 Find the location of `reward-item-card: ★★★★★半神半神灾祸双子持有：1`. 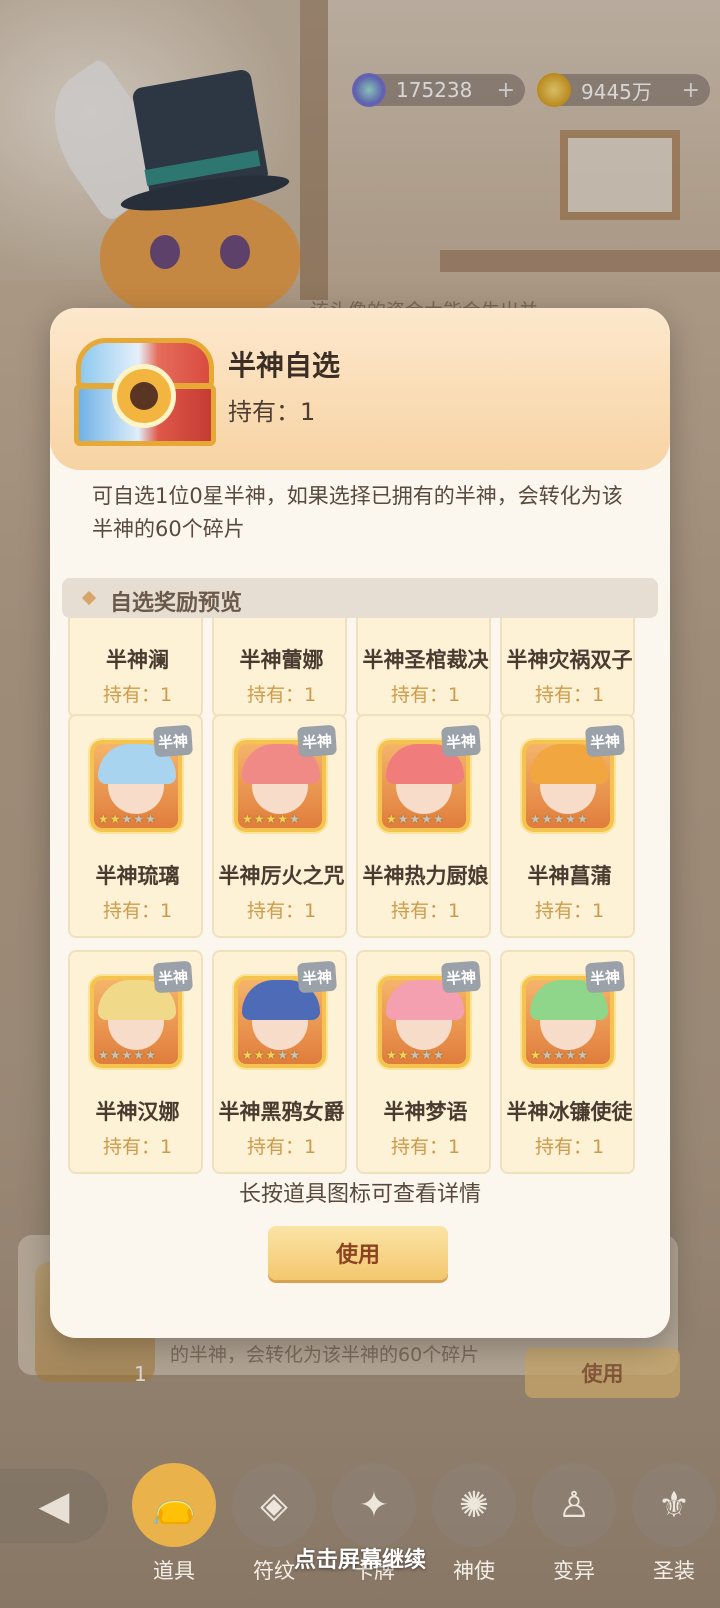

reward-item-card: ★★★★★半神半神灾祸双子持有：1 is located at coordinates (567, 668).